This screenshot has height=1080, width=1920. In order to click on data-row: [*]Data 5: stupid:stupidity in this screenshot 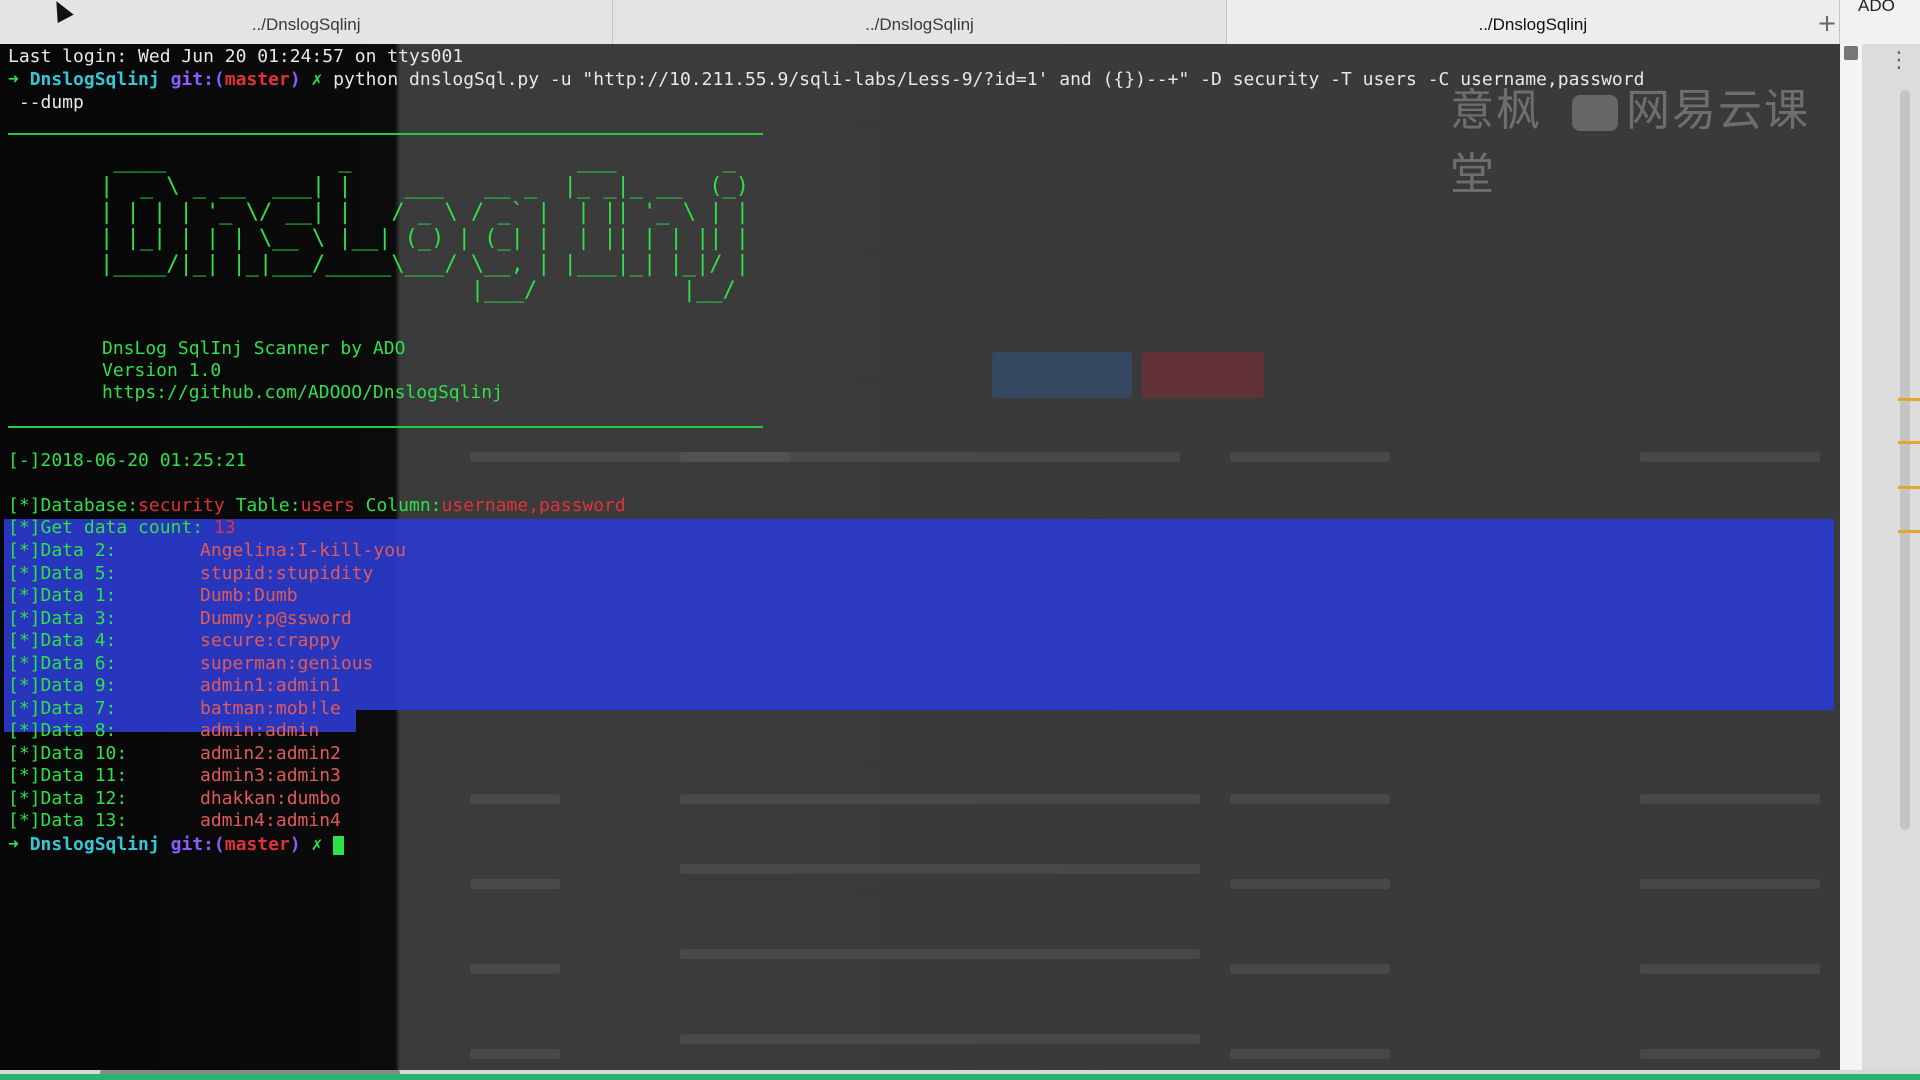, I will do `click(190, 574)`.